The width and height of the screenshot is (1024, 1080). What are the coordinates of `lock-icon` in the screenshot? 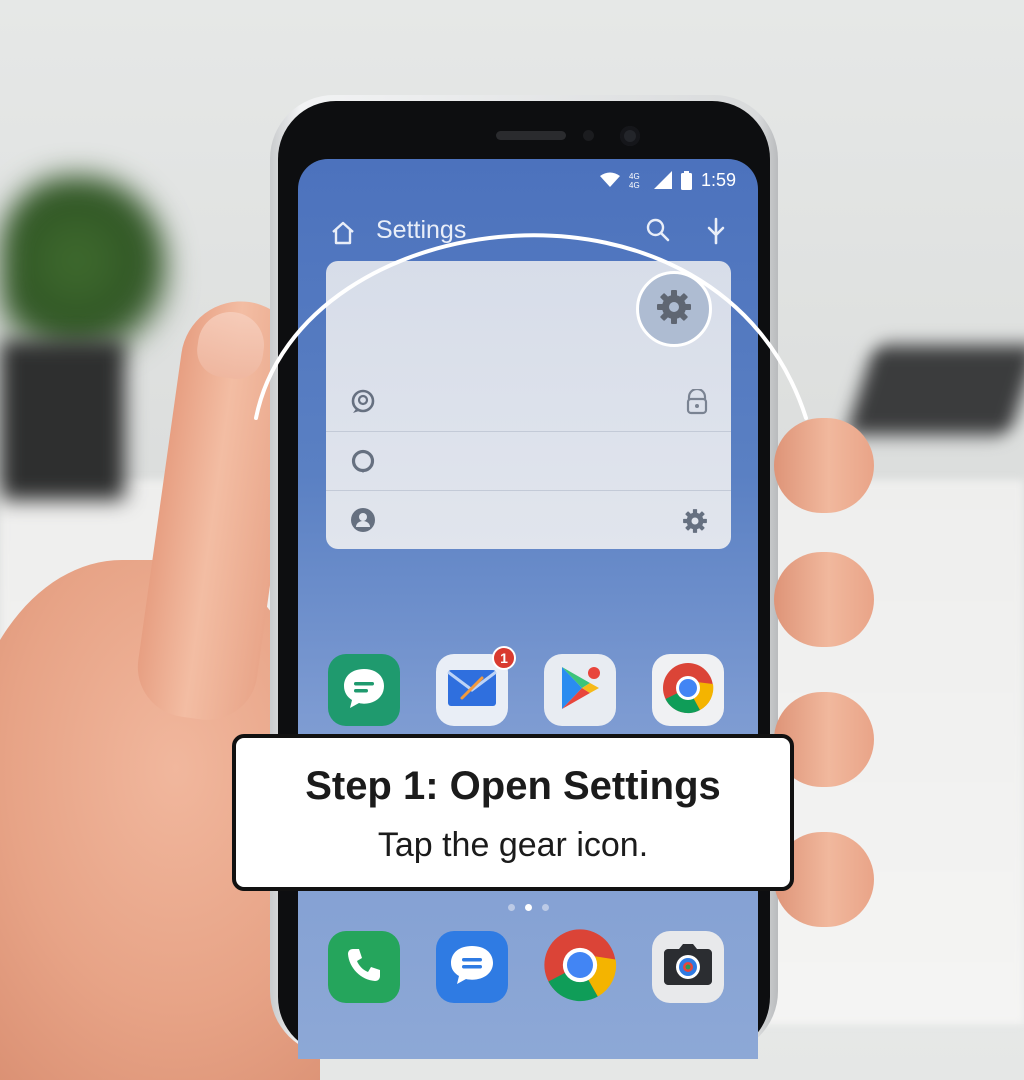 It's located at (697, 403).